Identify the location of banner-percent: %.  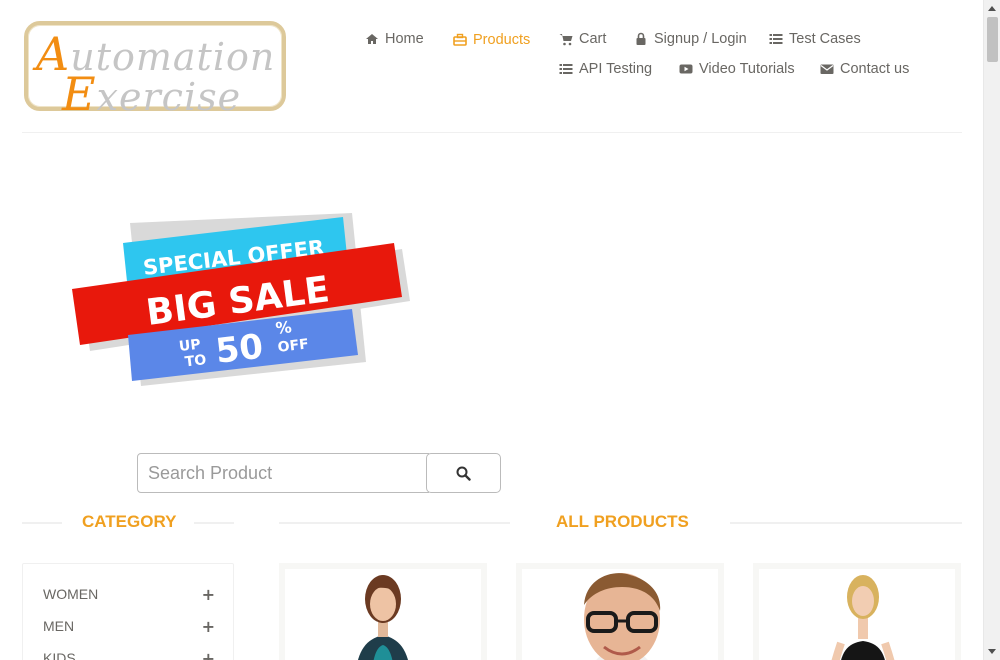
(284, 327).